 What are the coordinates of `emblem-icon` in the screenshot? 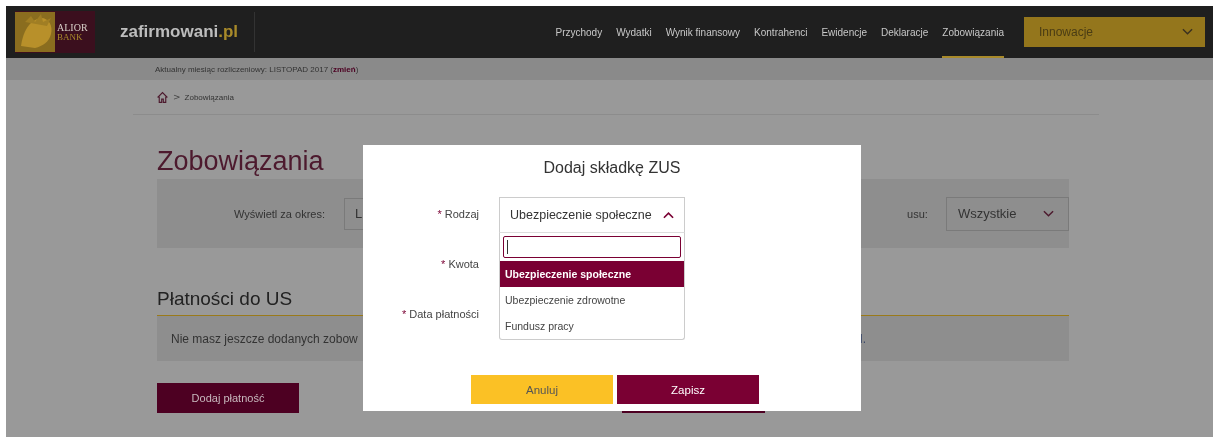 It's located at (35, 32).